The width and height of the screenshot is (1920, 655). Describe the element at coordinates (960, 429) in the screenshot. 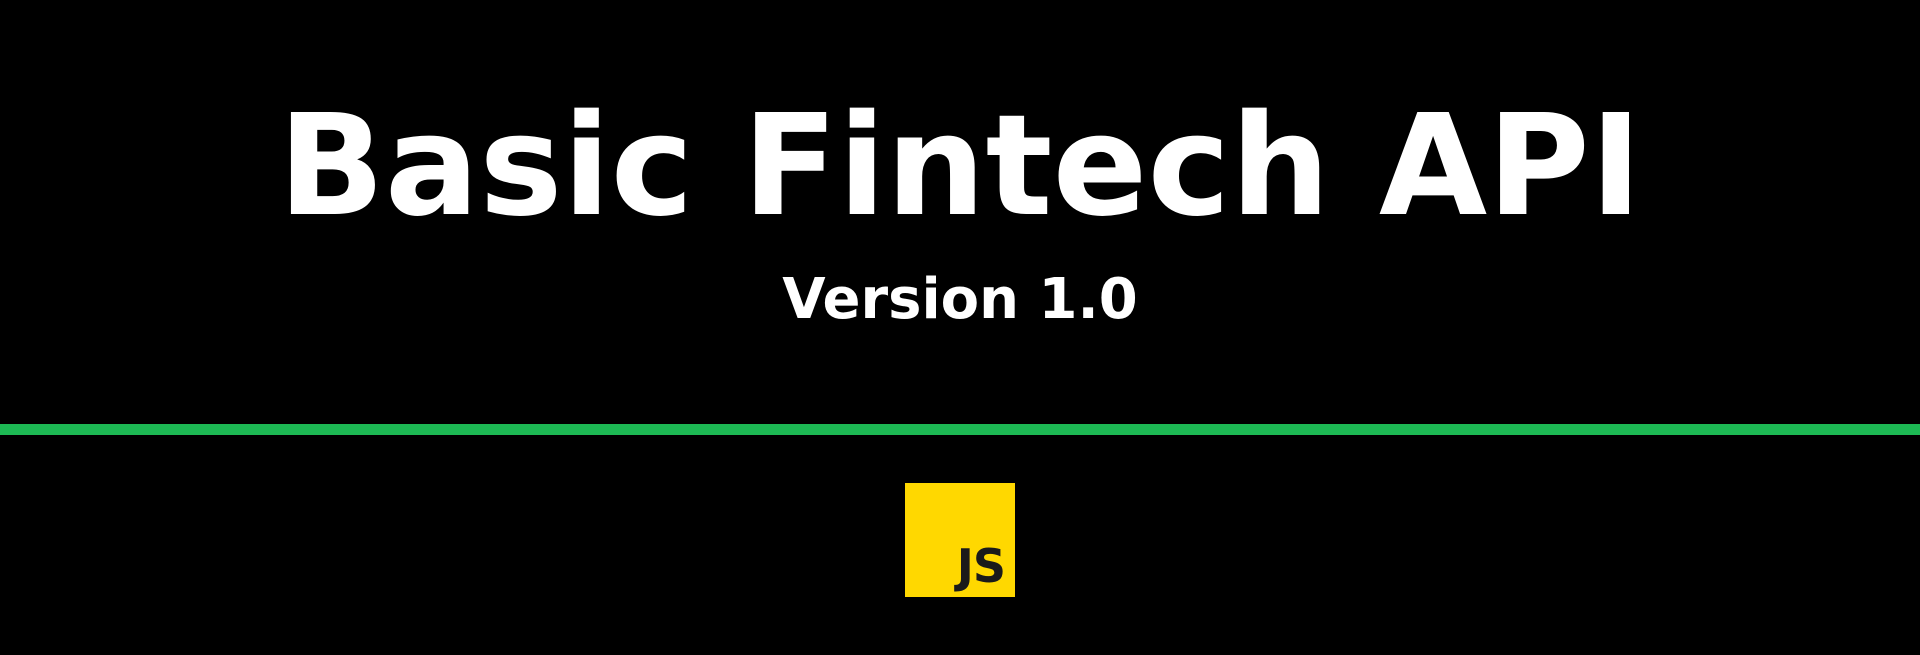

I see `divider` at that location.